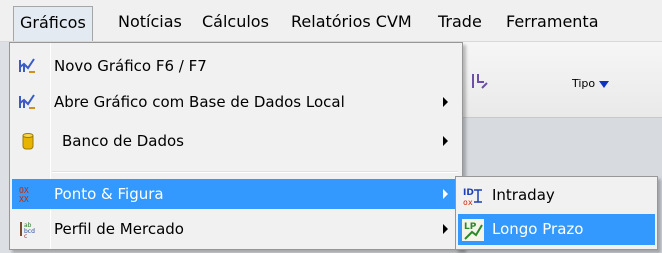  Describe the element at coordinates (468, 202) in the screenshot. I see `svg-text: ox` at that location.